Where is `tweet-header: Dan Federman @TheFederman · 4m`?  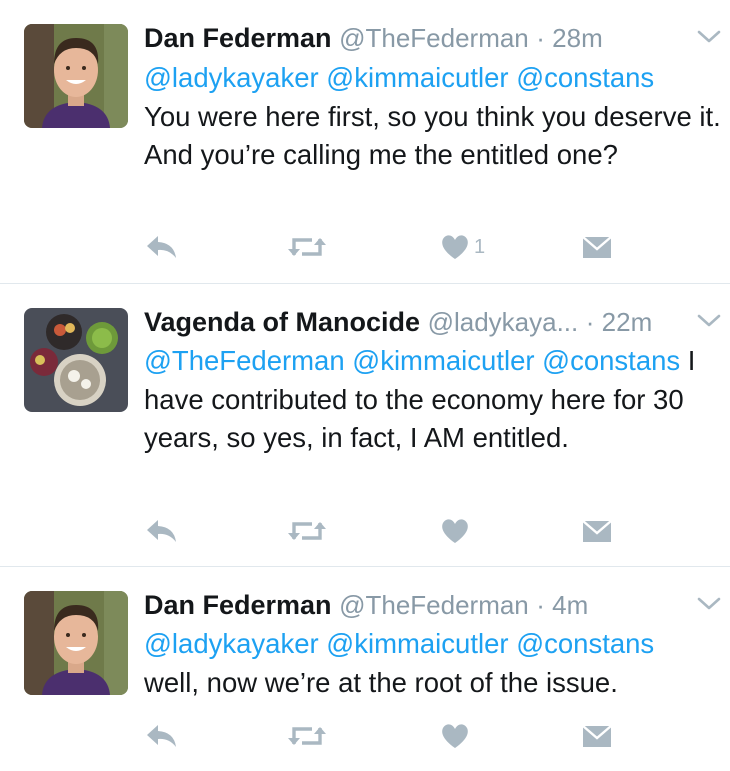 tweet-header: Dan Federman @TheFederman · 4m is located at coordinates (415, 605).